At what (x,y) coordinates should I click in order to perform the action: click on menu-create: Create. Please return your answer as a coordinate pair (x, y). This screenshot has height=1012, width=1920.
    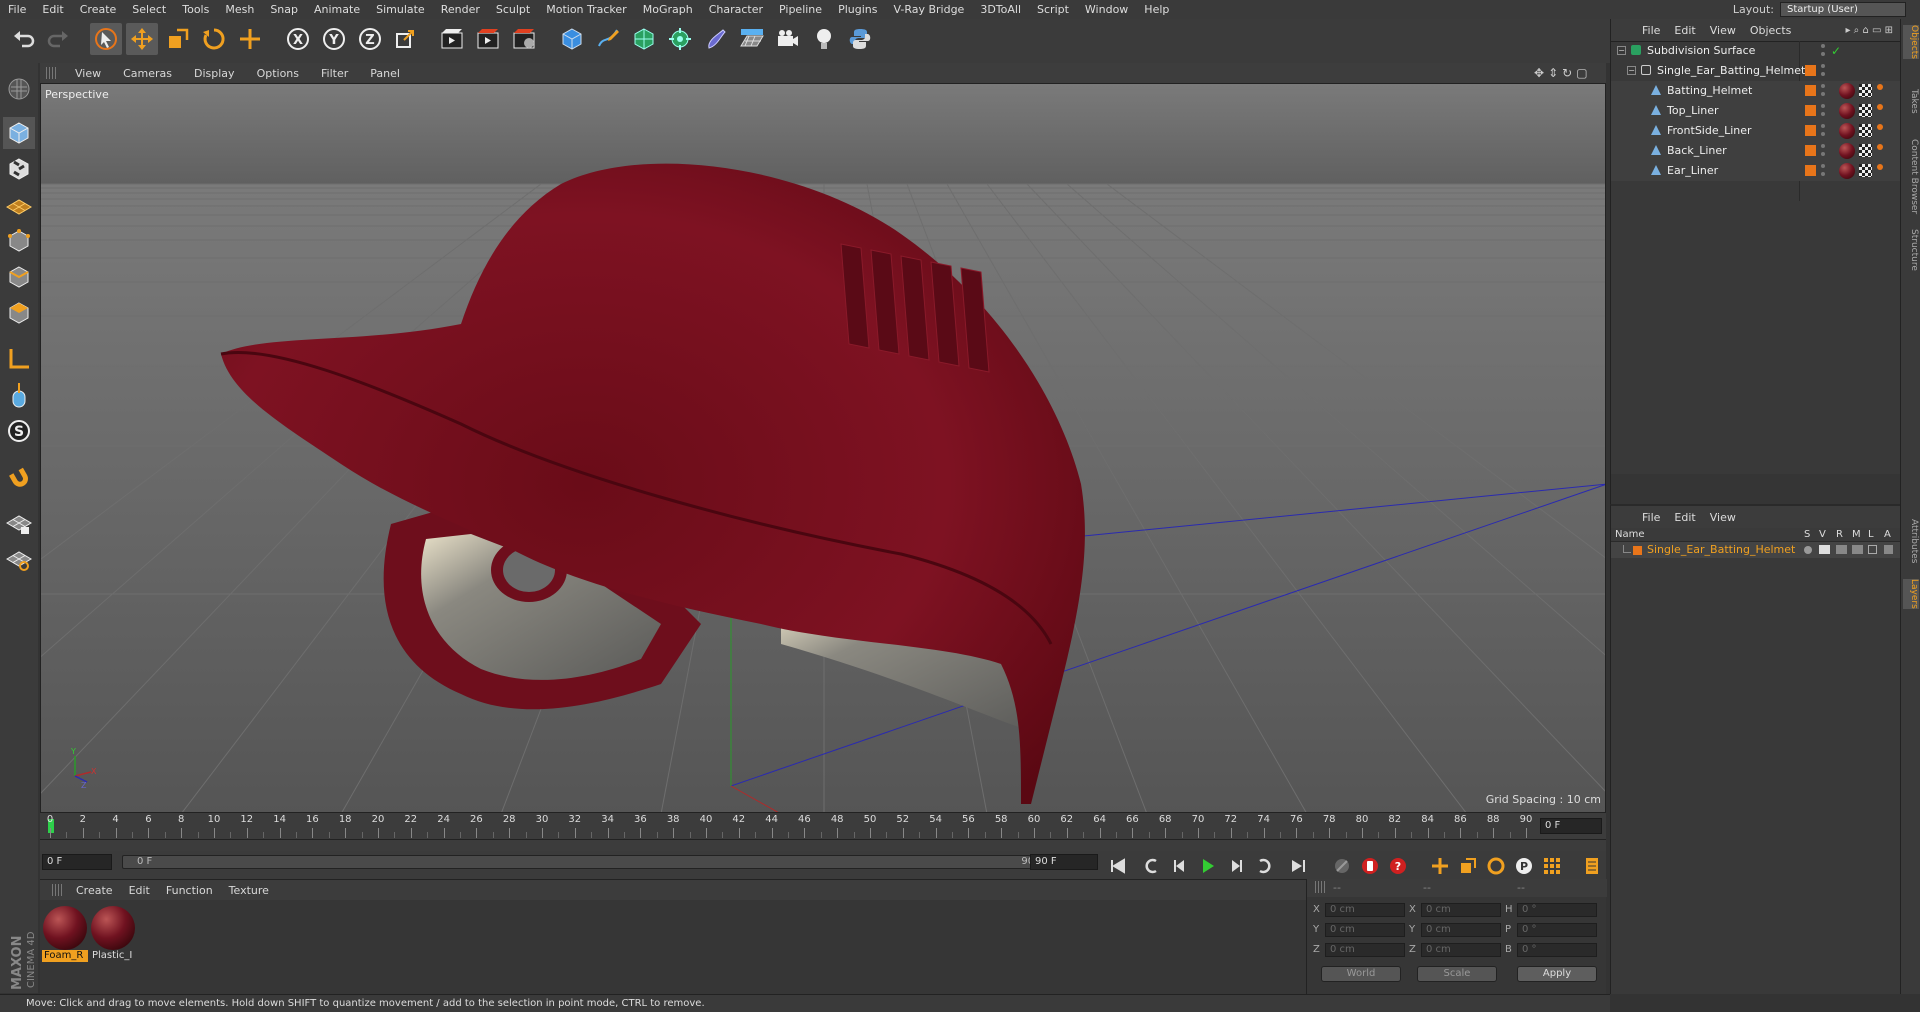
    Looking at the image, I should click on (98, 9).